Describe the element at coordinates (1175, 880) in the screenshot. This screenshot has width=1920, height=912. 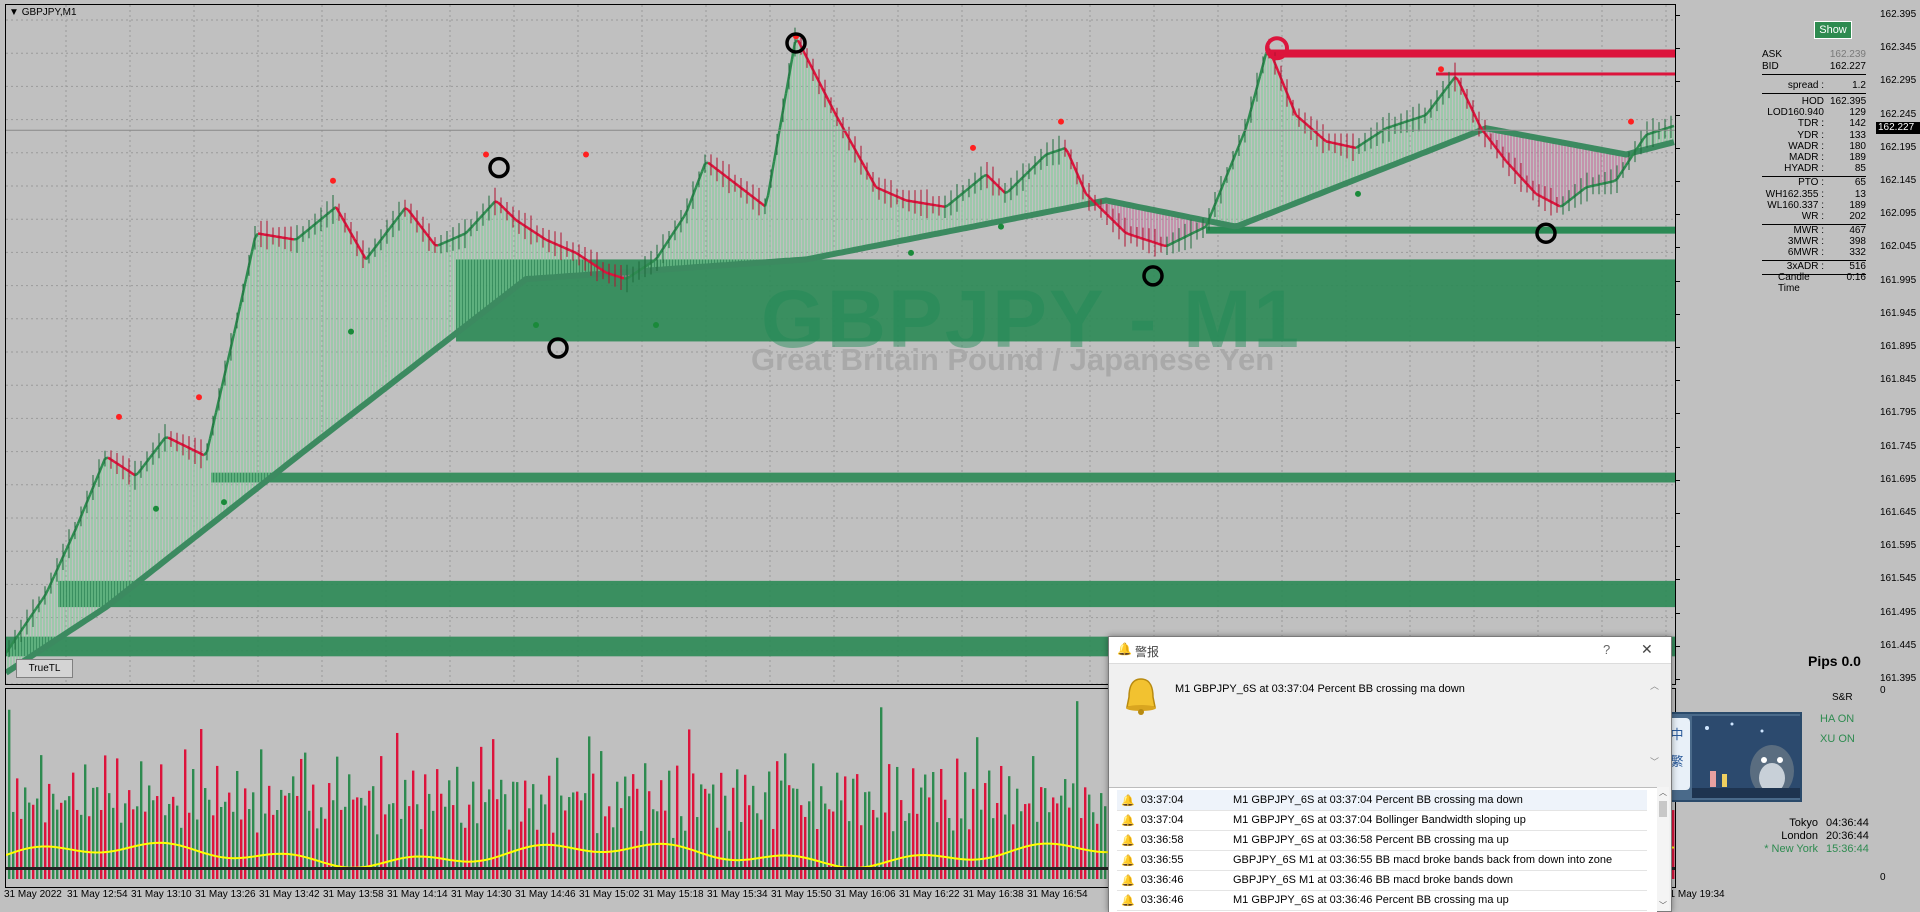
I see `alert-time-cell: 🔔03:36:46` at that location.